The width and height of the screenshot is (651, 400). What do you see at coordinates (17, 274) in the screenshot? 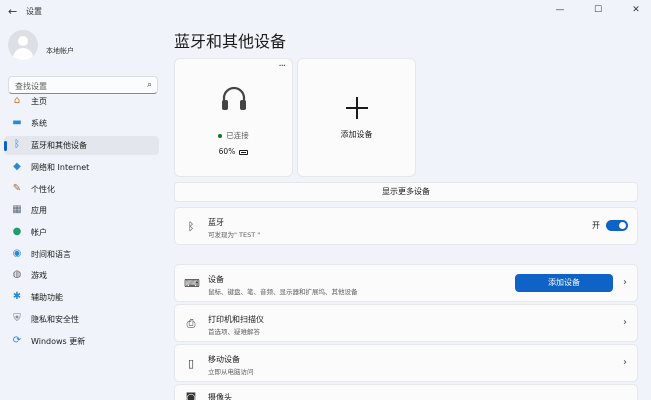
I see `gamepad-icon: ◍` at bounding box center [17, 274].